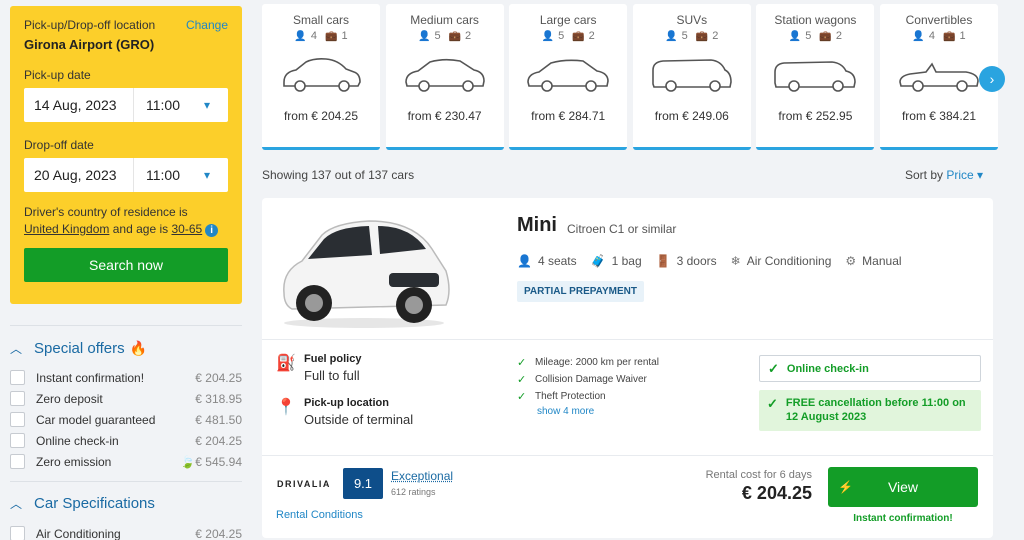  Describe the element at coordinates (319, 515) in the screenshot. I see `rental-conditions-link: Rental Conditions` at that location.